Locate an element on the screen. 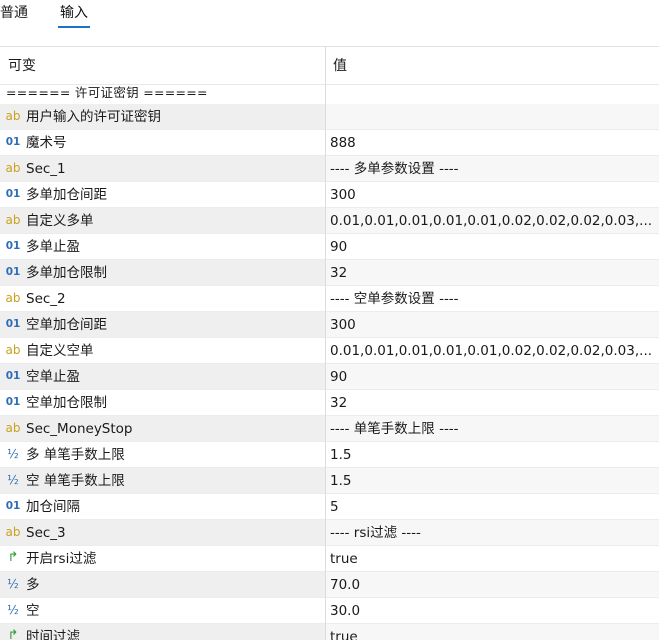 Image resolution: width=659 pixels, height=640 pixels. parameter-row: 01 加仓间隔 5 is located at coordinates (329, 507).